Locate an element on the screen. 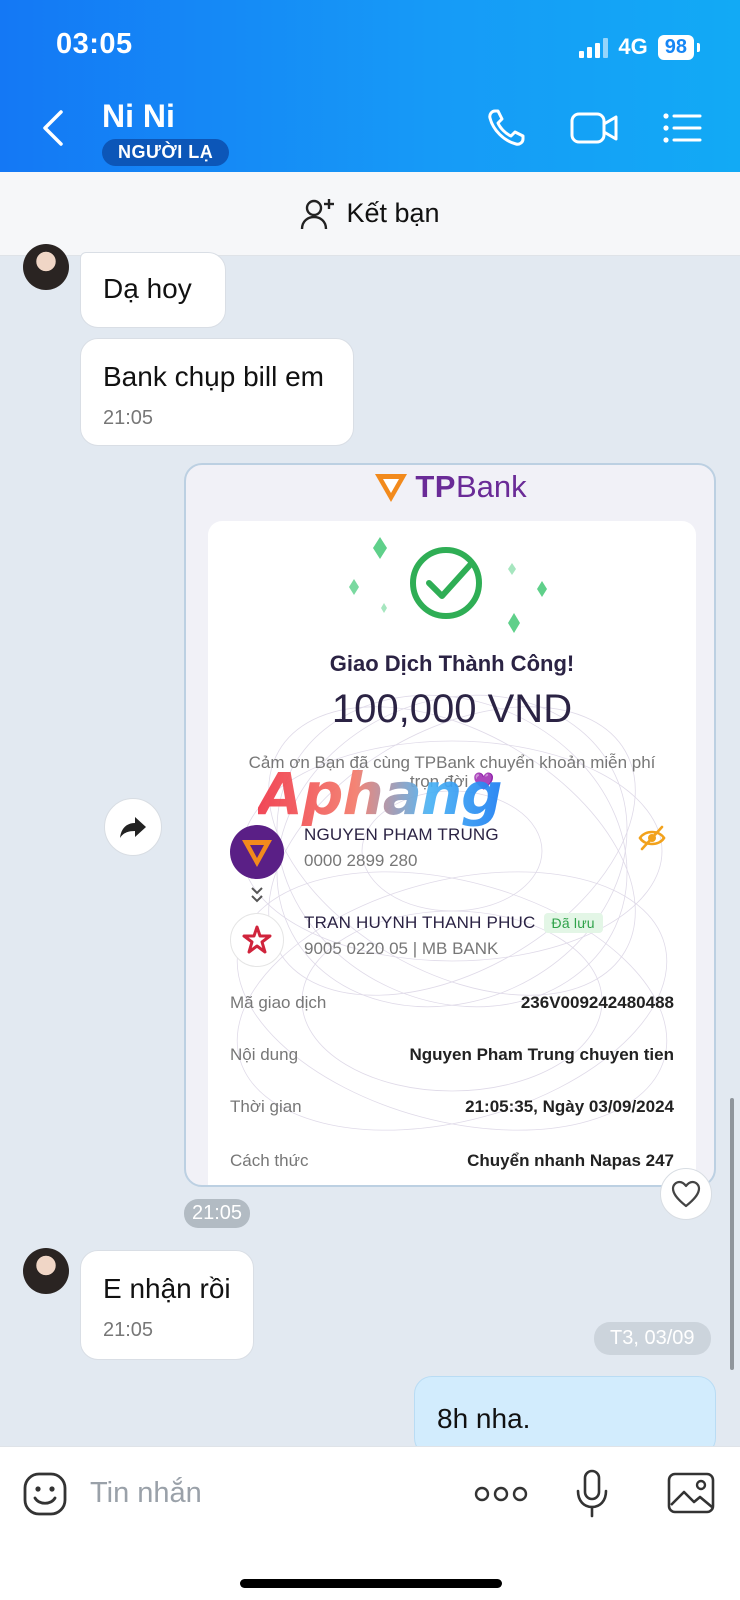  battery-indicator: 98 is located at coordinates (679, 47).